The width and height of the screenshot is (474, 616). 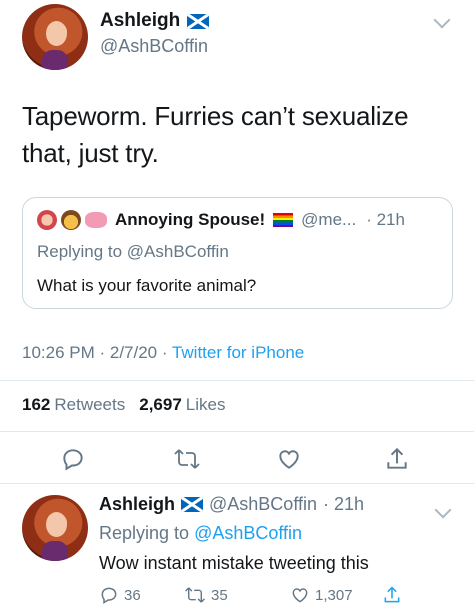 I want to click on tweet-meta: 10:26 PM · 2/7/20 · Twitter for iPhone, so click(x=163, y=353).